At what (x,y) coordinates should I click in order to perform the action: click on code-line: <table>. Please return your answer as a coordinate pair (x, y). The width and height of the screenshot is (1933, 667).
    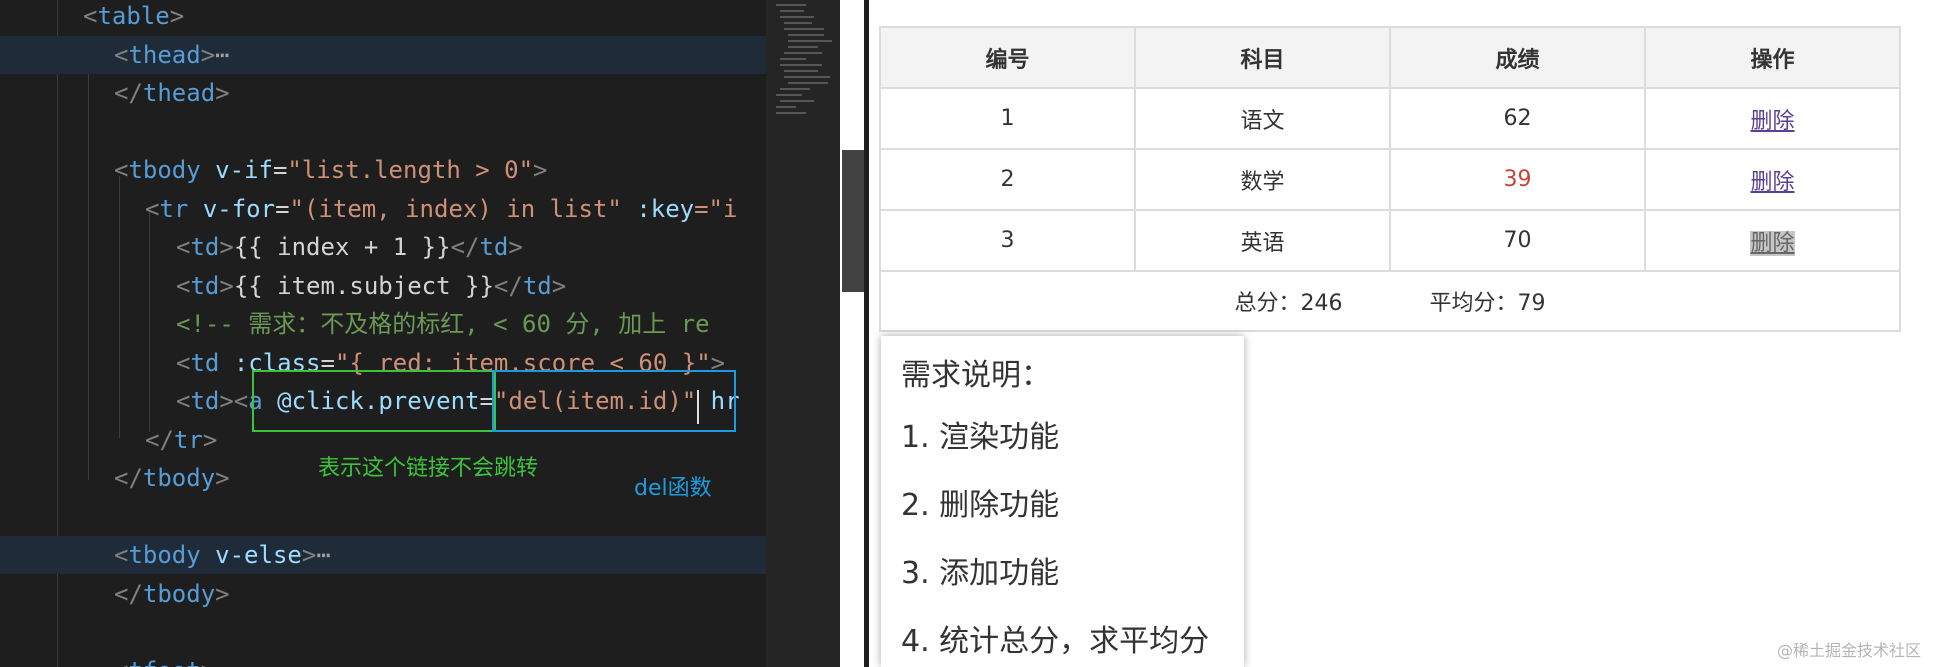
    Looking at the image, I should click on (383, 17).